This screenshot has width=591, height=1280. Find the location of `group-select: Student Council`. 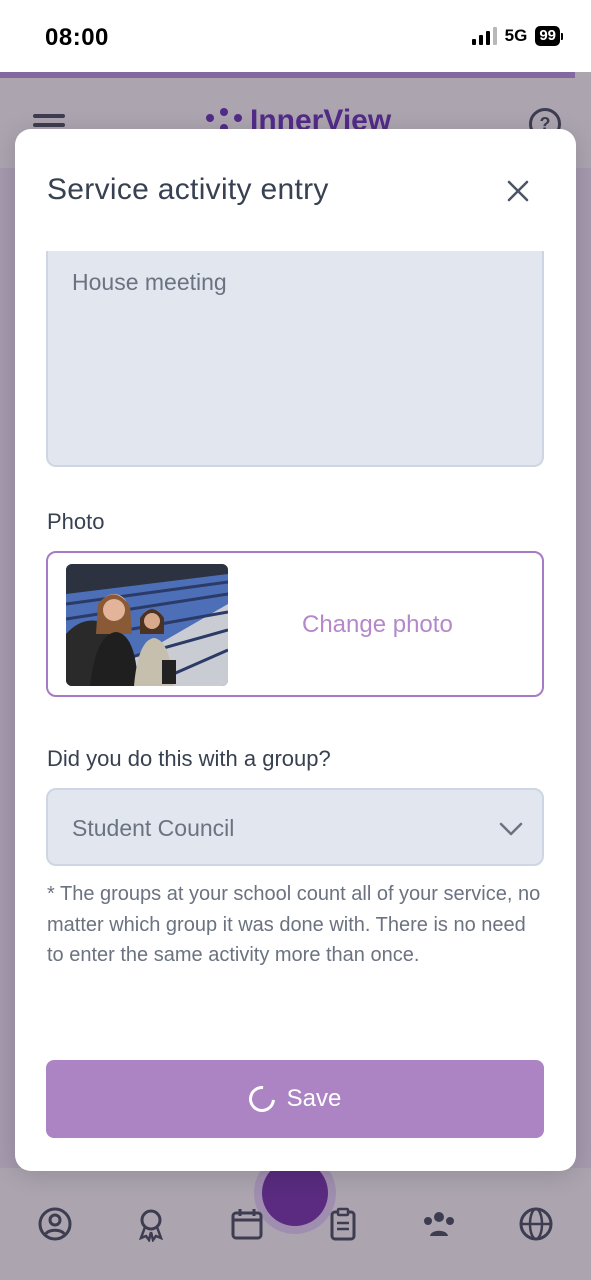

group-select: Student Council is located at coordinates (295, 827).